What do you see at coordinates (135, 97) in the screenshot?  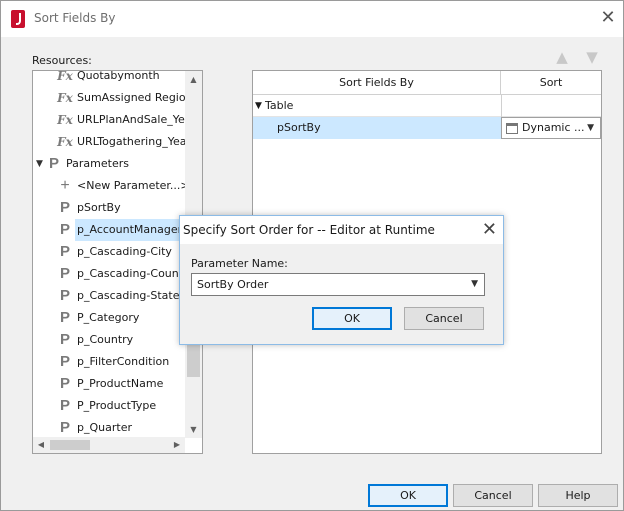 I see `tree-item-label: SumAssigned Region` at bounding box center [135, 97].